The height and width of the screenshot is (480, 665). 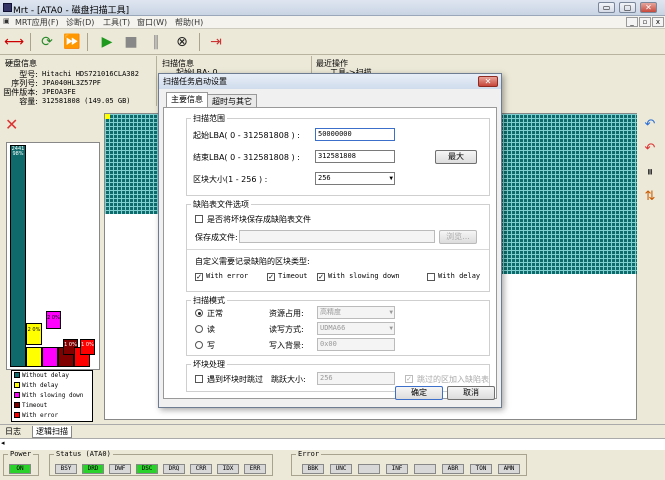 What do you see at coordinates (156, 81) in the screenshot?
I see `info-divider` at bounding box center [156, 81].